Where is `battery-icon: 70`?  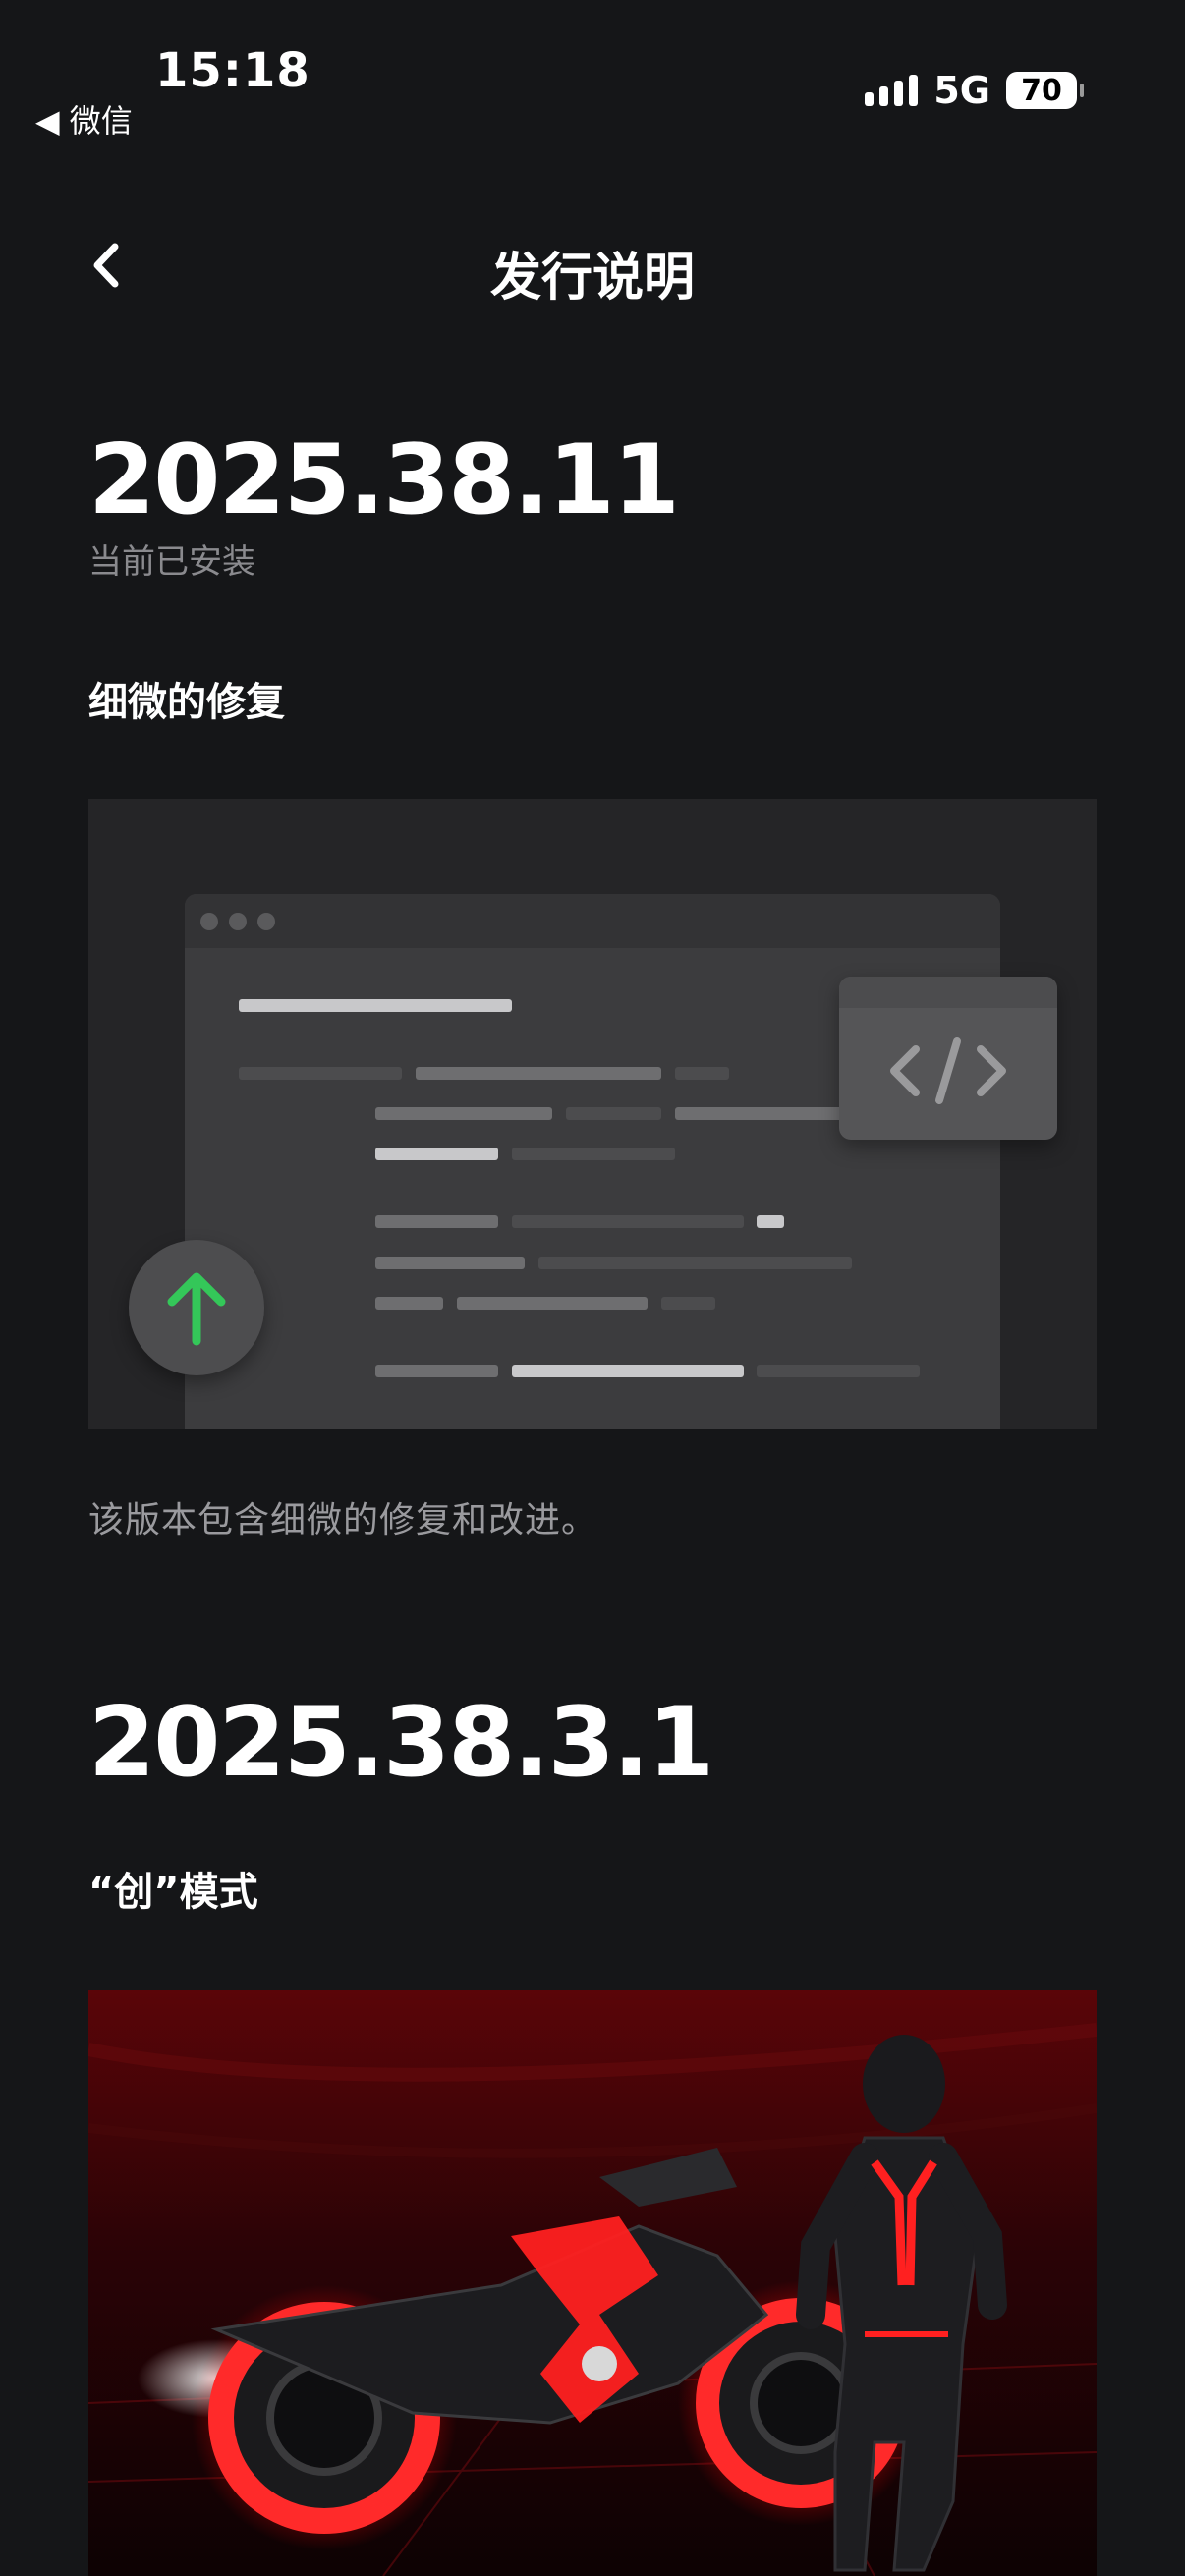 battery-icon: 70 is located at coordinates (1045, 90).